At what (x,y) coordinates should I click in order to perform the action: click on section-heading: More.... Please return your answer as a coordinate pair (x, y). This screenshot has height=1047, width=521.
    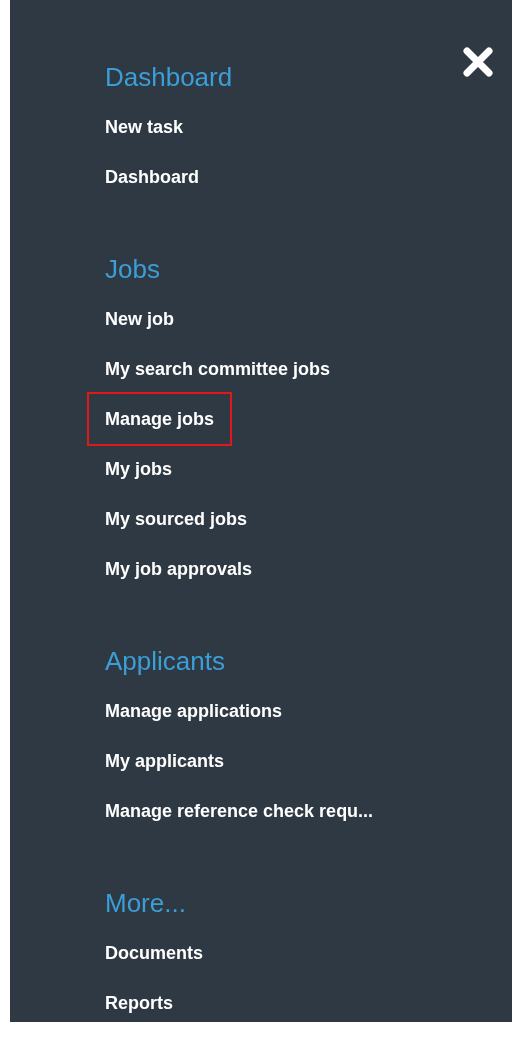
    Looking at the image, I should click on (145, 903).